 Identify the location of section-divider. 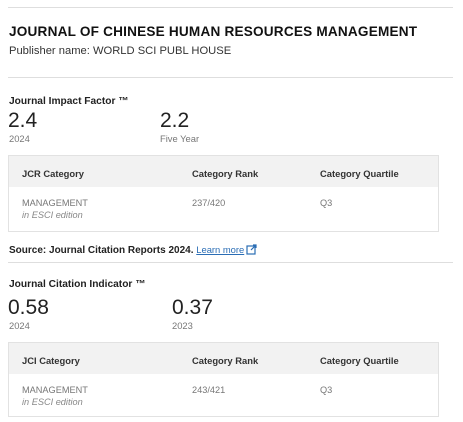
(230, 262).